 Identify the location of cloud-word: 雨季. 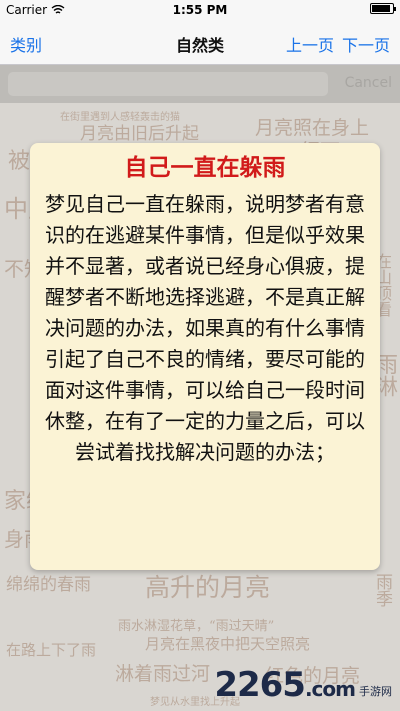
(382, 590).